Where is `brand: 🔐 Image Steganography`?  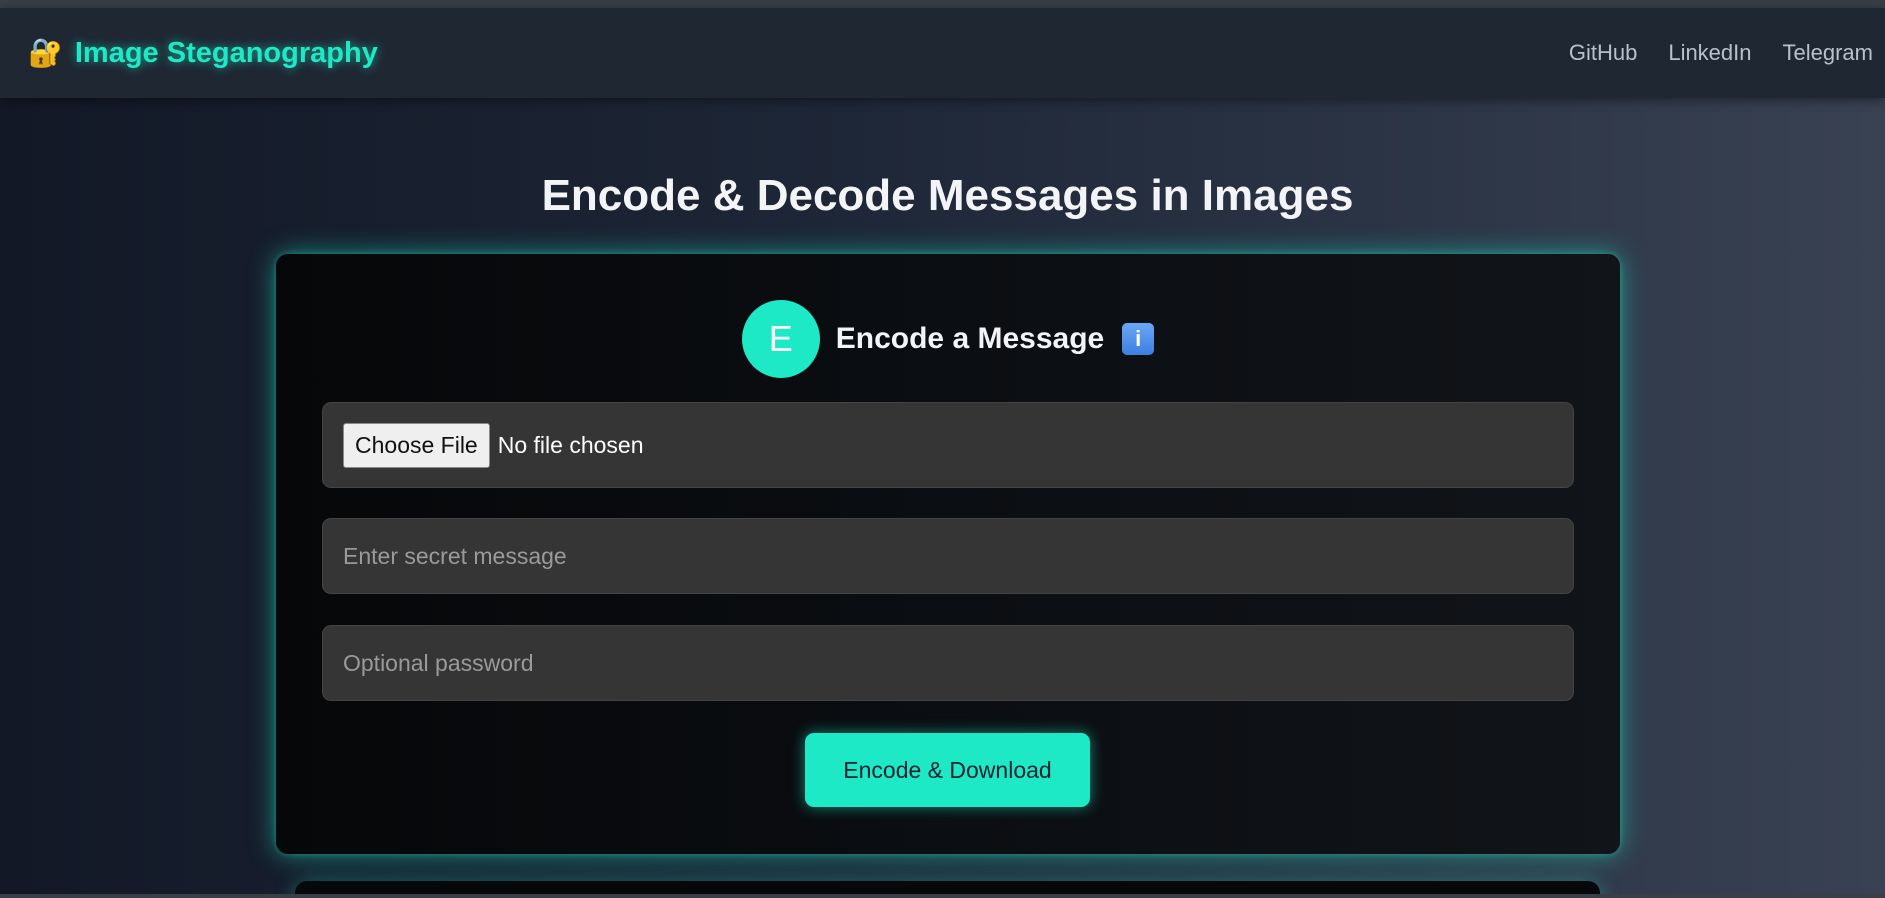 brand: 🔐 Image Steganography is located at coordinates (203, 53).